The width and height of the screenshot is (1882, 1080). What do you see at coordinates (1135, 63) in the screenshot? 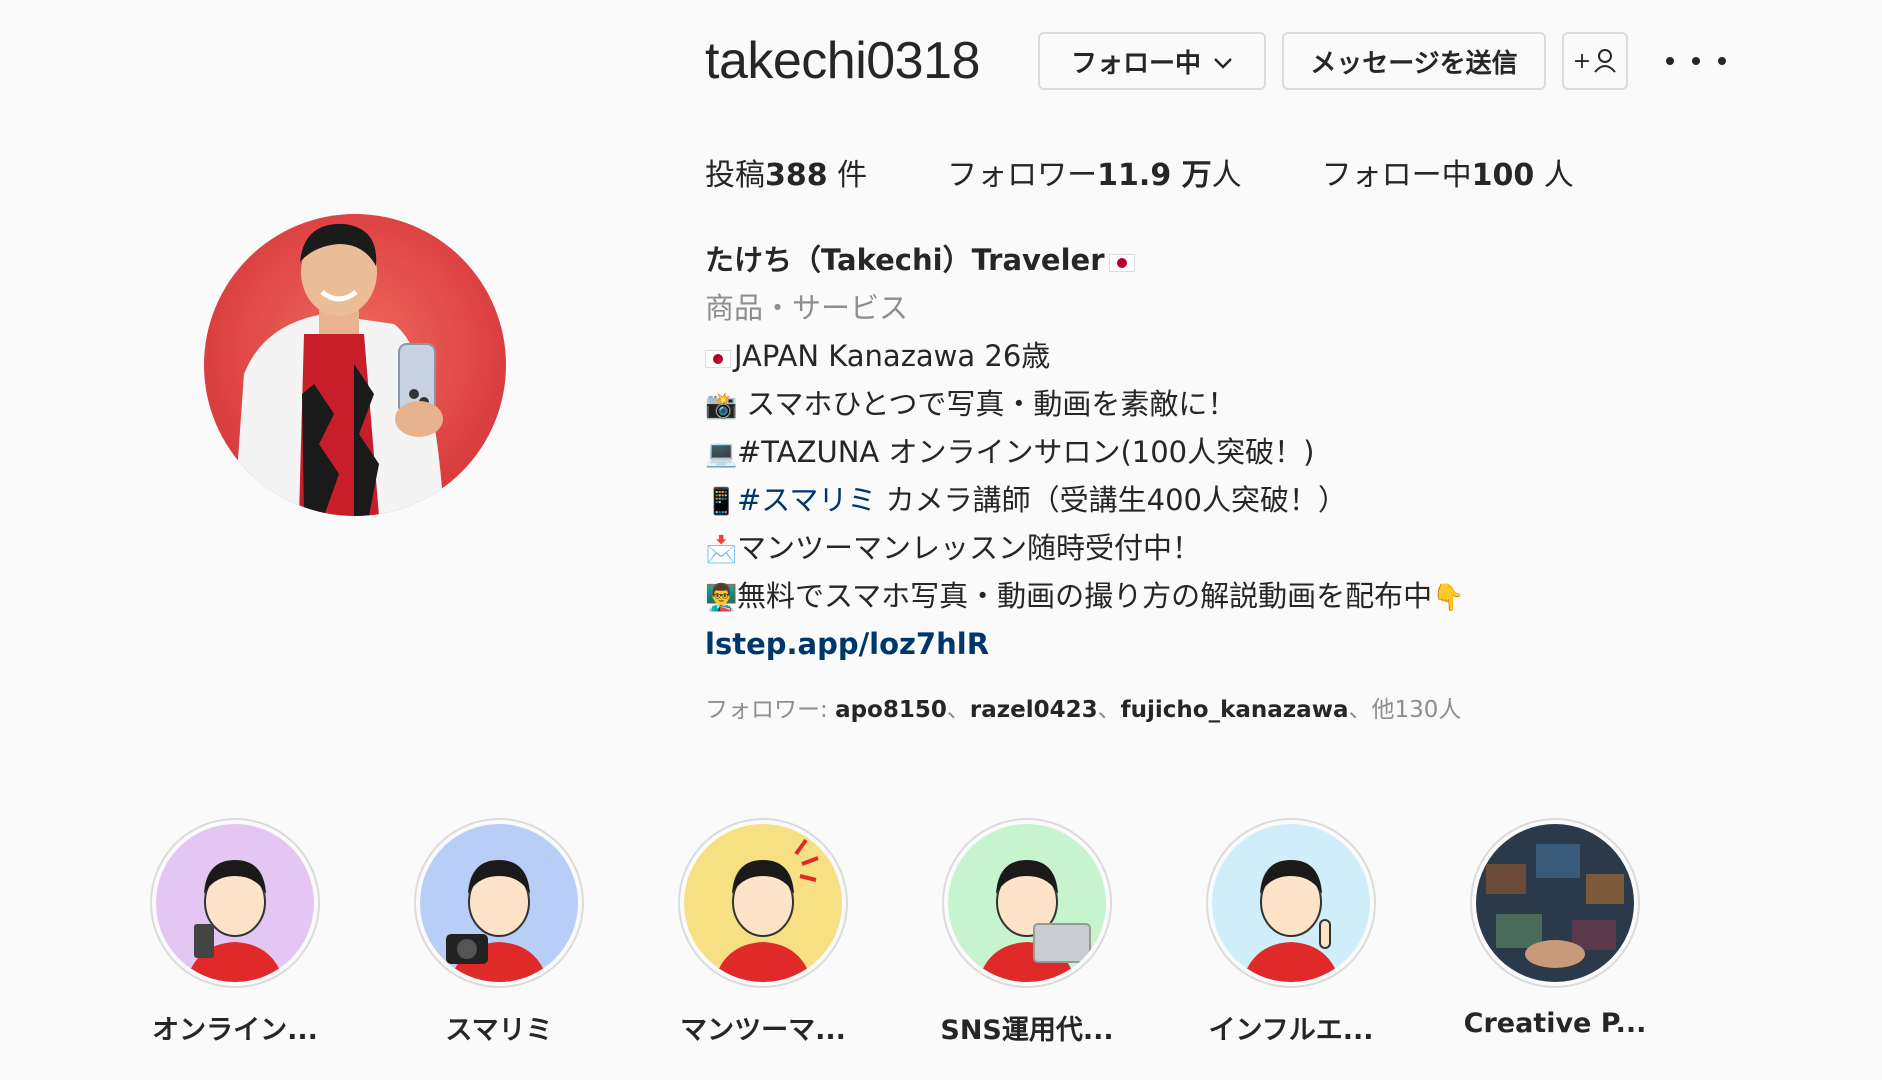
I see `following-button-label: フォロー中` at bounding box center [1135, 63].